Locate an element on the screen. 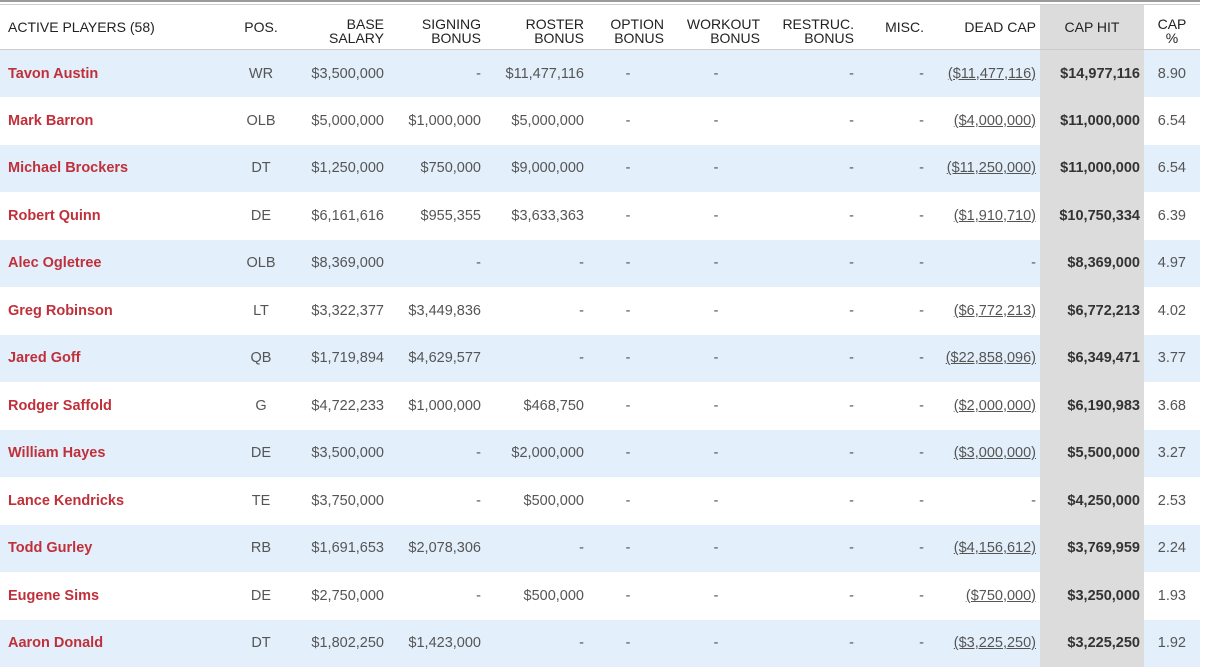 The width and height of the screenshot is (1210, 667). header-cap-pct: CAP% is located at coordinates (1172, 27).